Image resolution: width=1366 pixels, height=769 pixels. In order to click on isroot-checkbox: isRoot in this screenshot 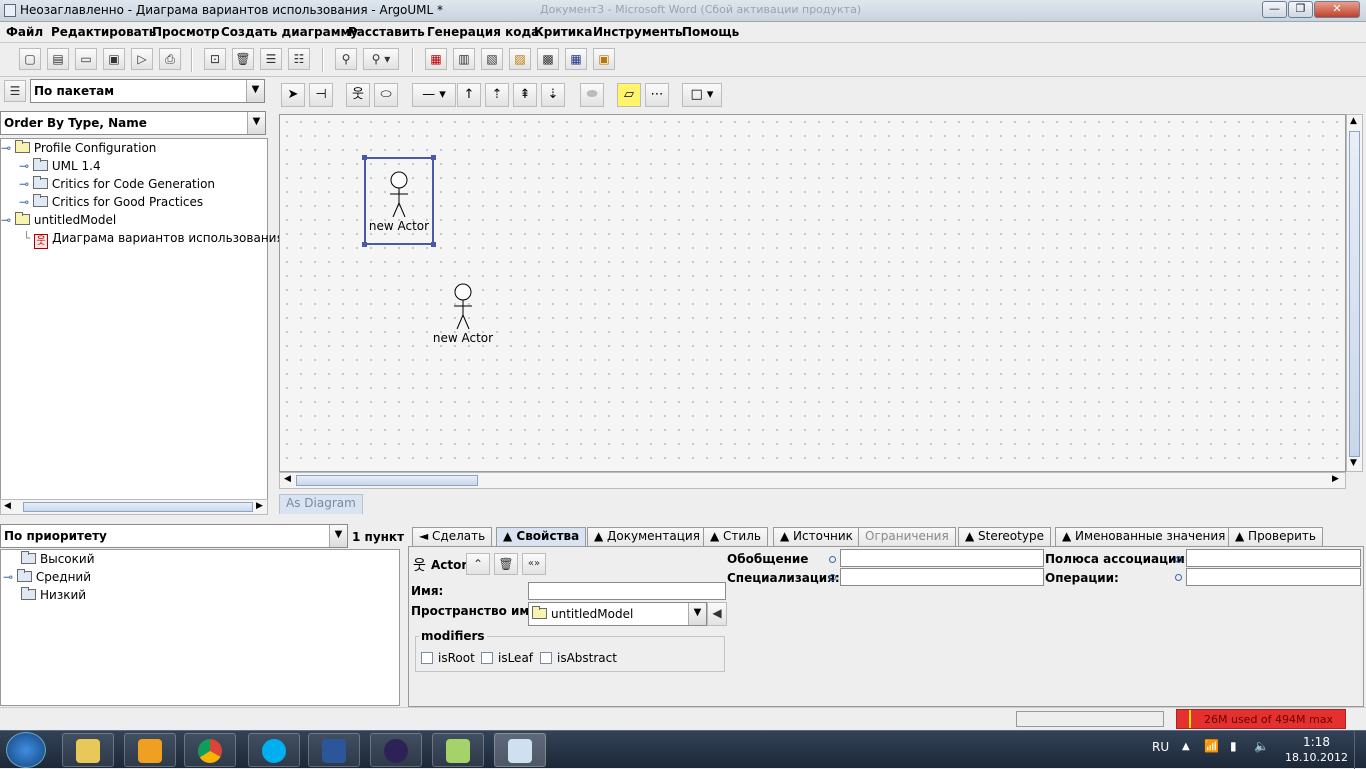, I will do `click(448, 658)`.